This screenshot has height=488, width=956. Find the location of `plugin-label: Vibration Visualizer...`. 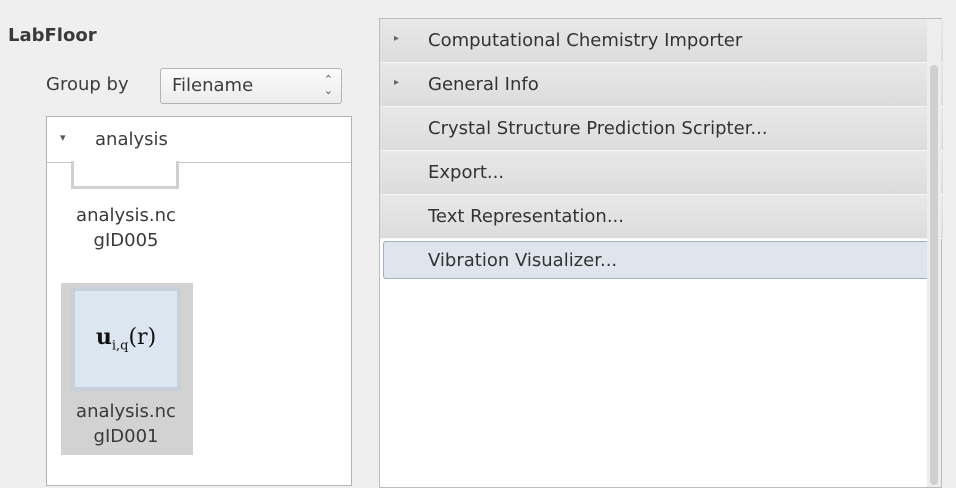

plugin-label: Vibration Visualizer... is located at coordinates (523, 260).